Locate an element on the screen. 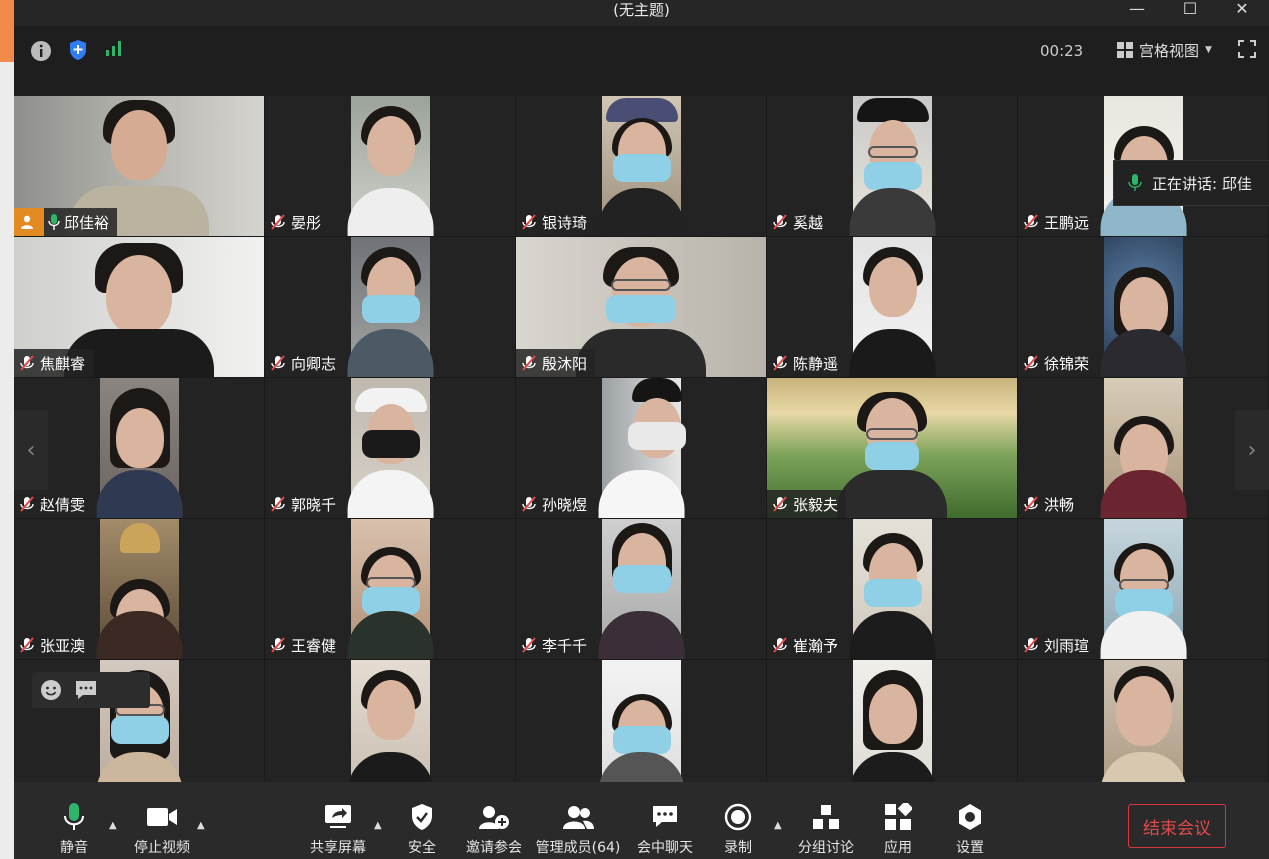 The width and height of the screenshot is (1269, 859). participant-label: 郭晓千 is located at coordinates (305, 504).